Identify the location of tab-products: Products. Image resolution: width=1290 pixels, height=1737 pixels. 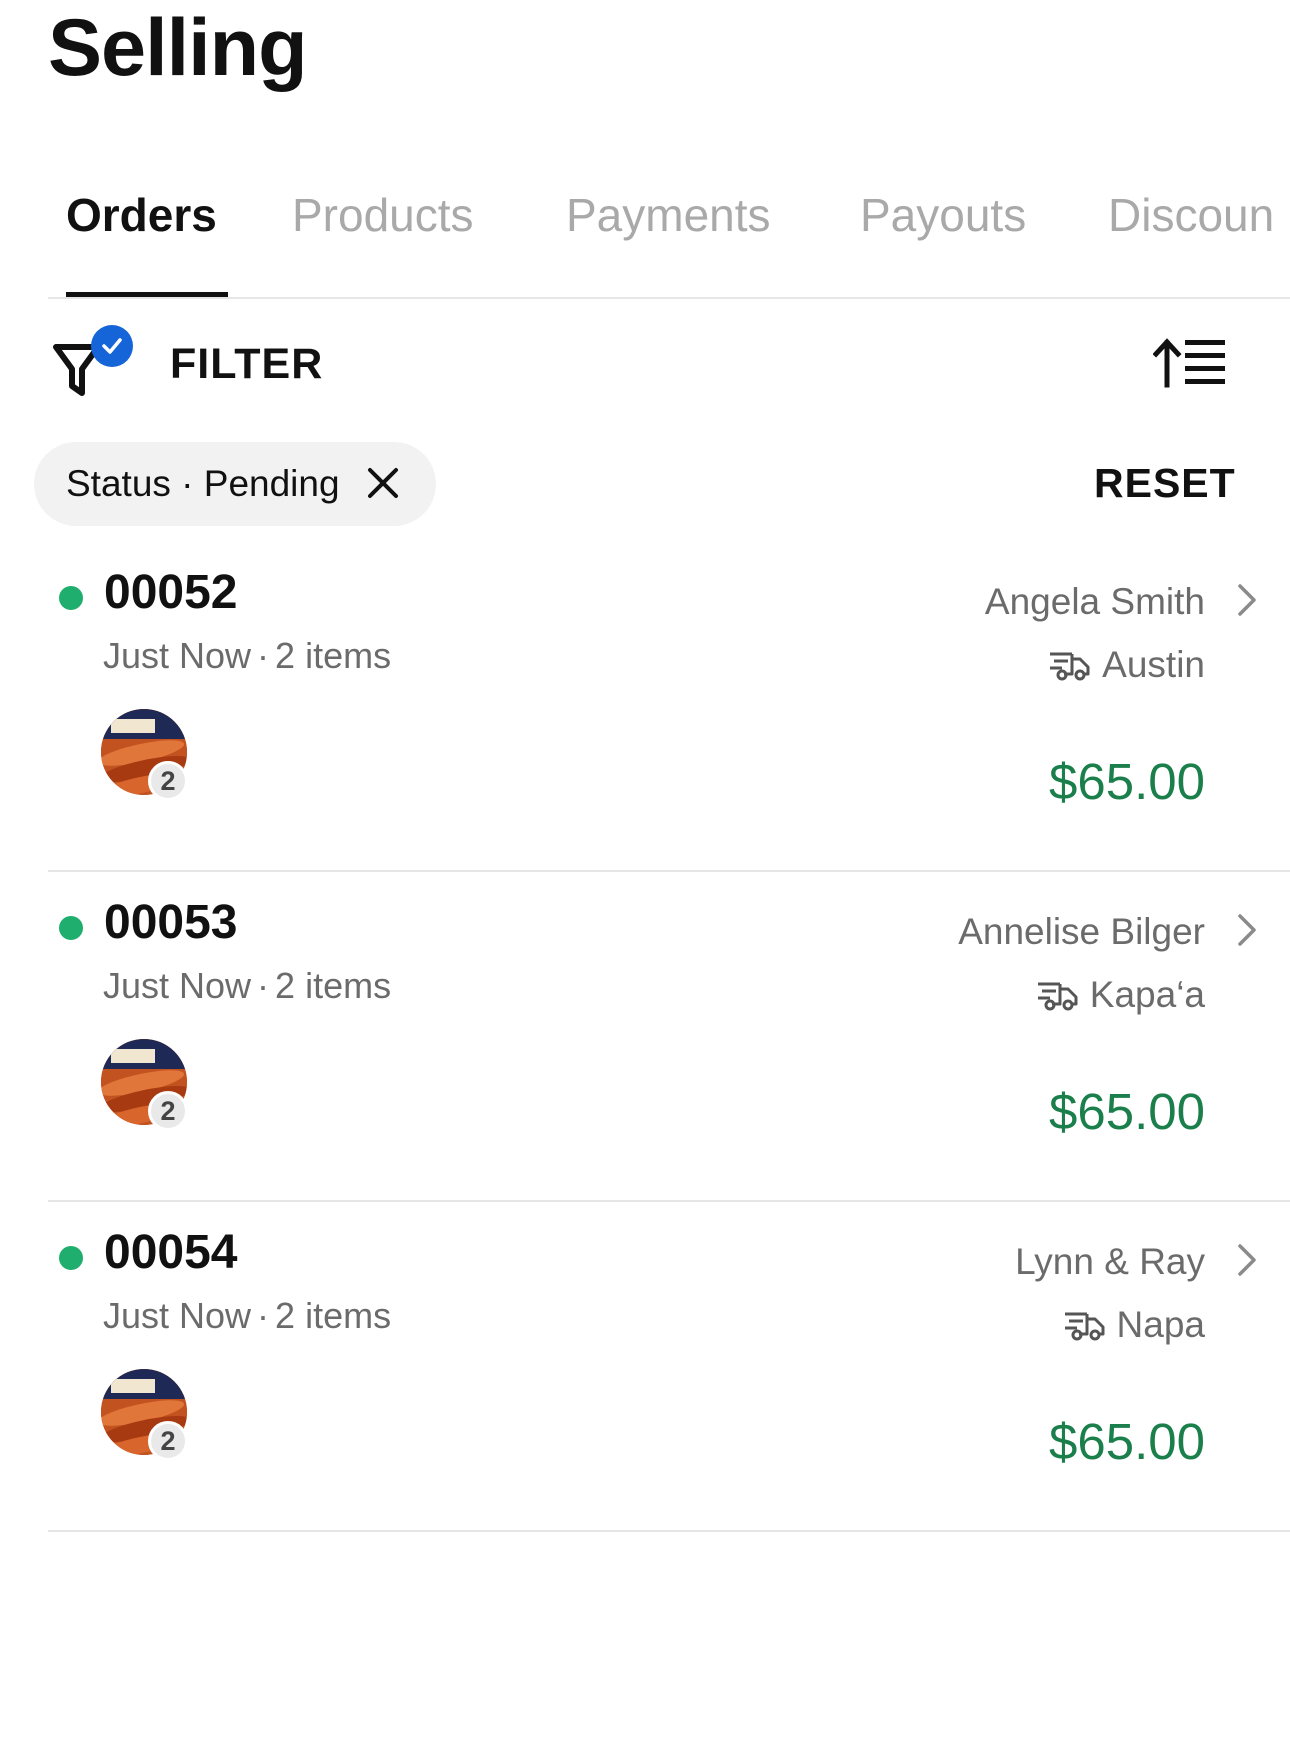
(383, 215).